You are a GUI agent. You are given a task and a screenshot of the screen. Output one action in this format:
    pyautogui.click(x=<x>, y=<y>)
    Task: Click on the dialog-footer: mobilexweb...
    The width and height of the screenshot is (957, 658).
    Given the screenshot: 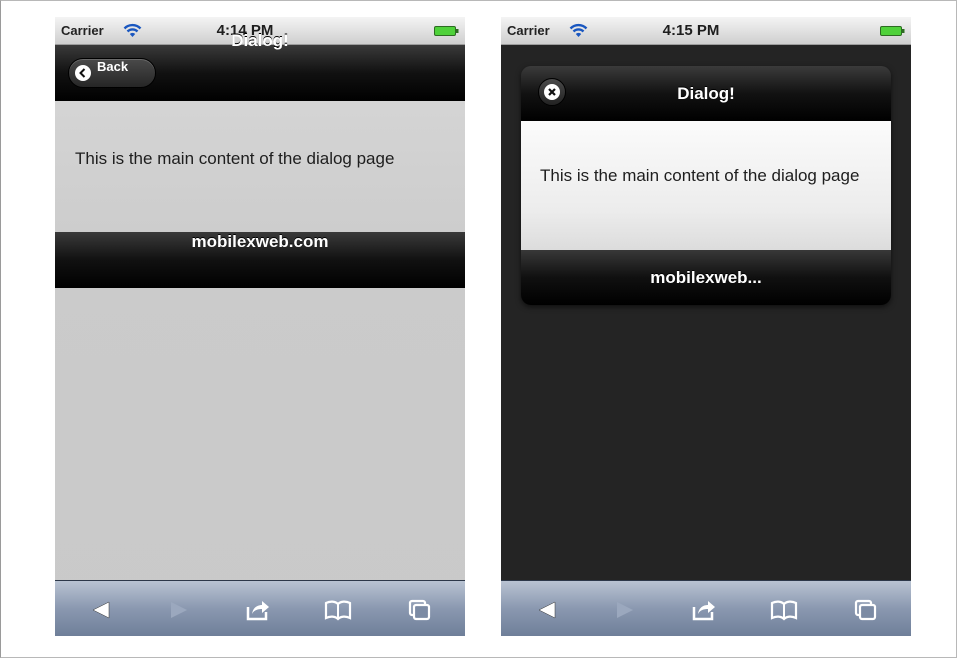 What is the action you would take?
    pyautogui.click(x=706, y=277)
    